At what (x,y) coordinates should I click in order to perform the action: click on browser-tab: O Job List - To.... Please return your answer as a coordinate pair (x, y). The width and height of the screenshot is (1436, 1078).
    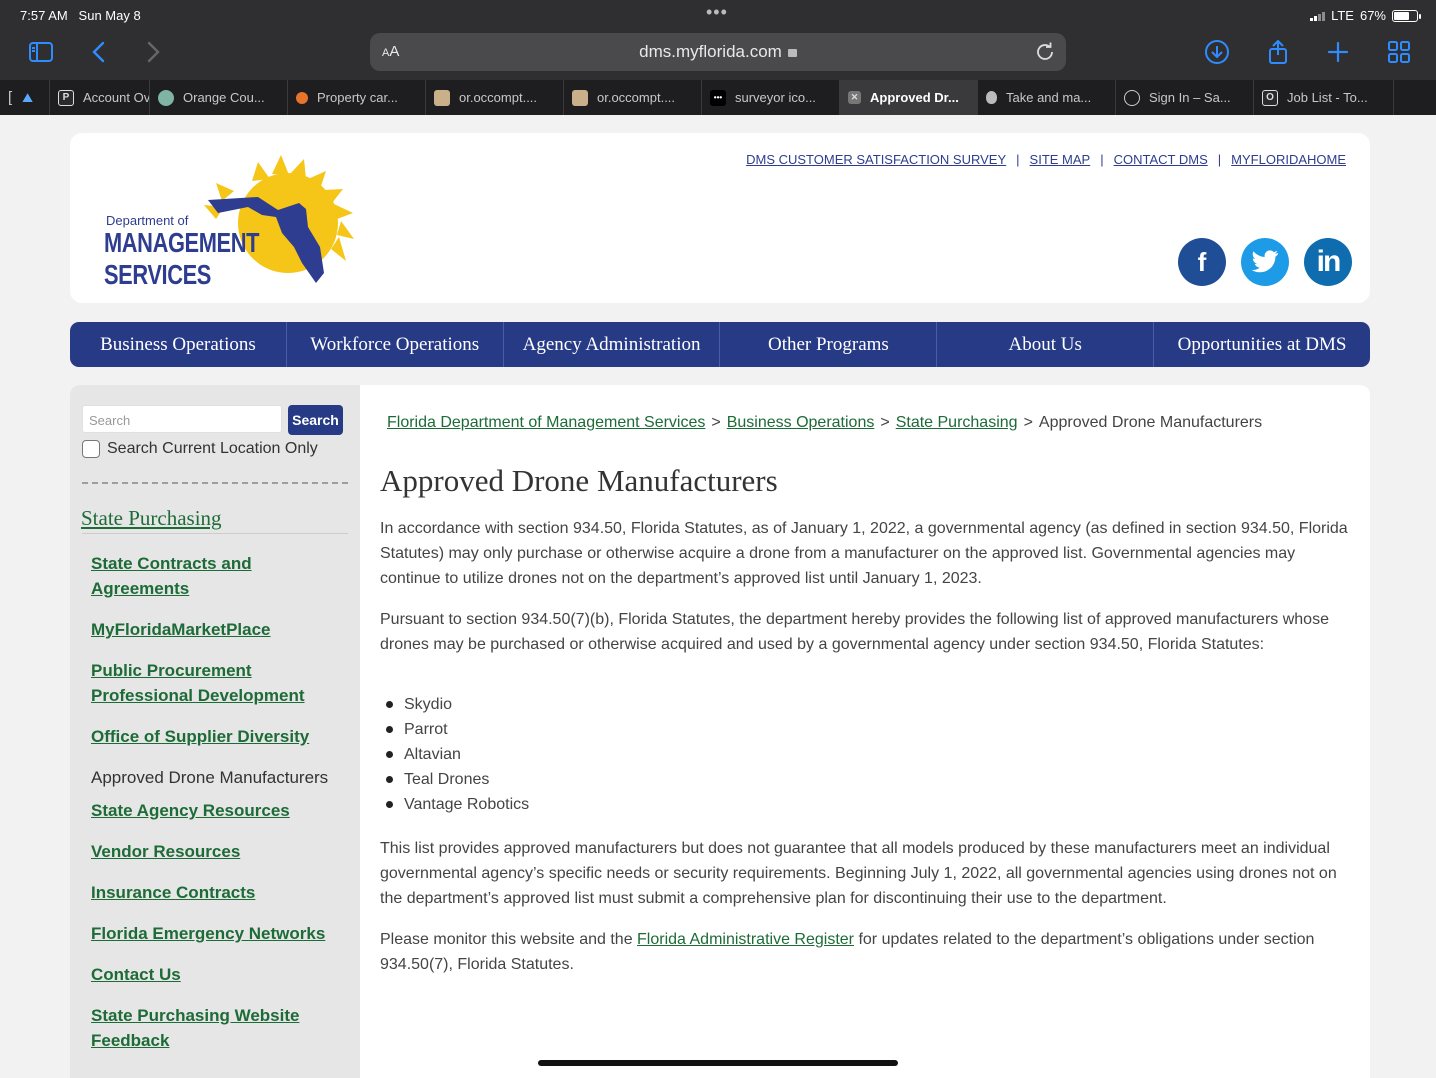
    Looking at the image, I should click on (1324, 97).